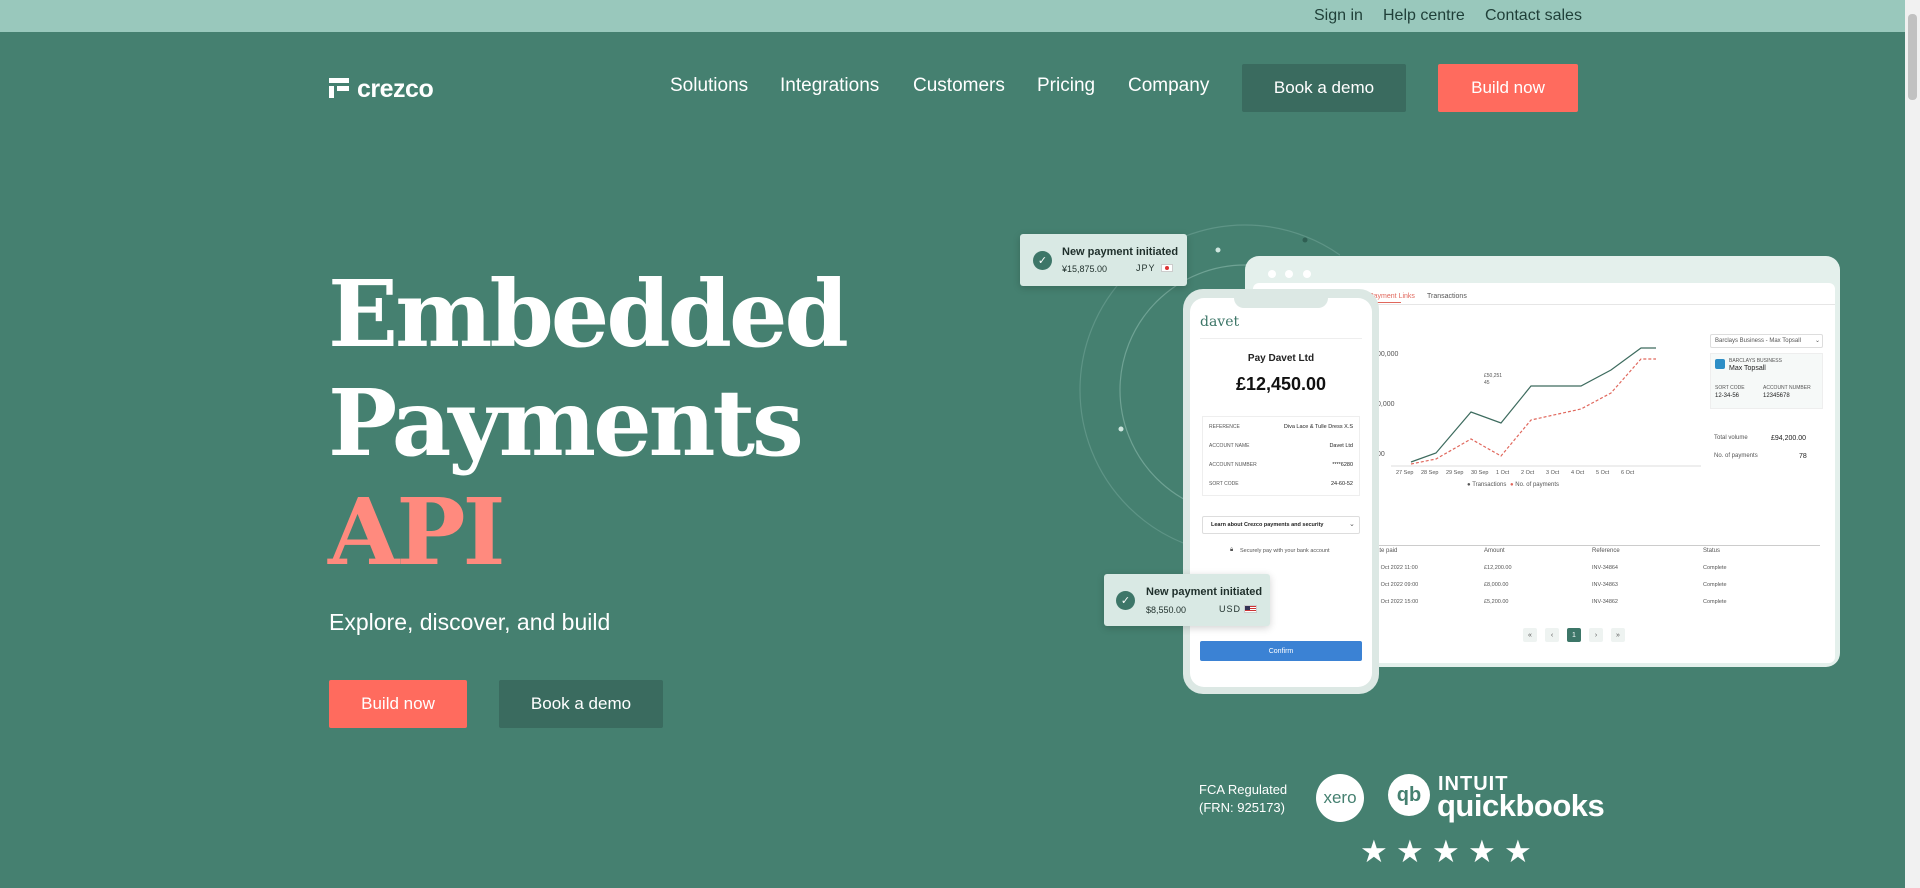 The height and width of the screenshot is (888, 1920). I want to click on logo-text: crezco, so click(395, 88).